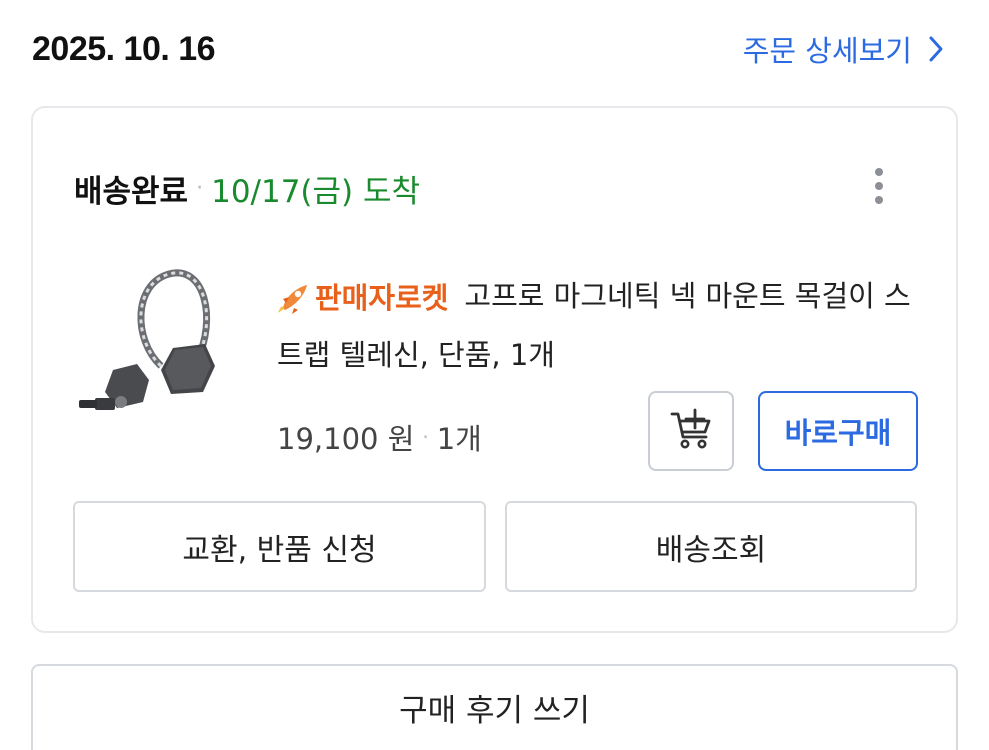 This screenshot has height=750, width=989. What do you see at coordinates (936, 49) in the screenshot?
I see `chevron-right-icon` at bounding box center [936, 49].